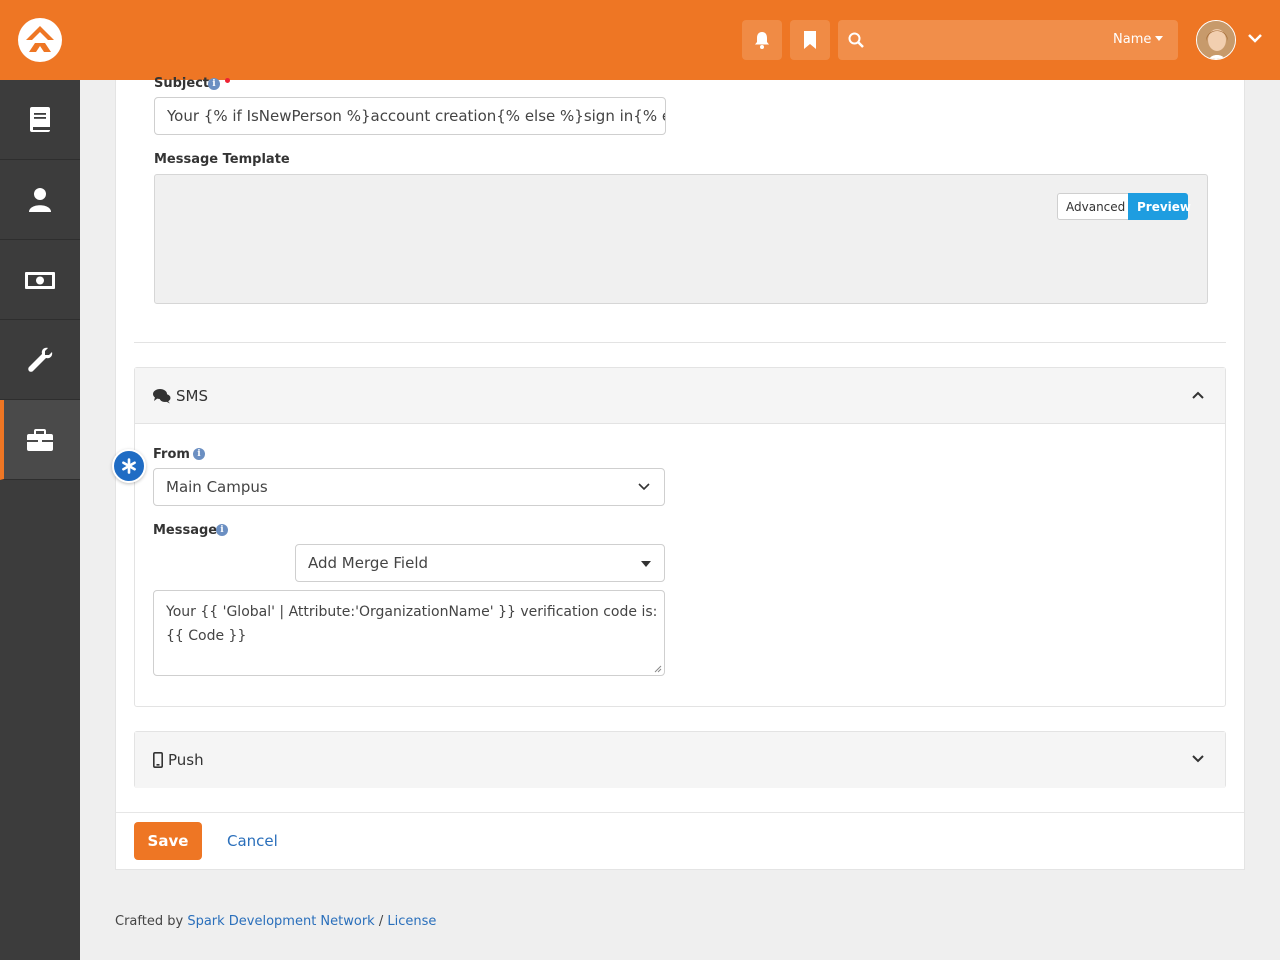 This screenshot has width=1280, height=960. I want to click on advanced-toggle: Advanced, so click(1093, 206).